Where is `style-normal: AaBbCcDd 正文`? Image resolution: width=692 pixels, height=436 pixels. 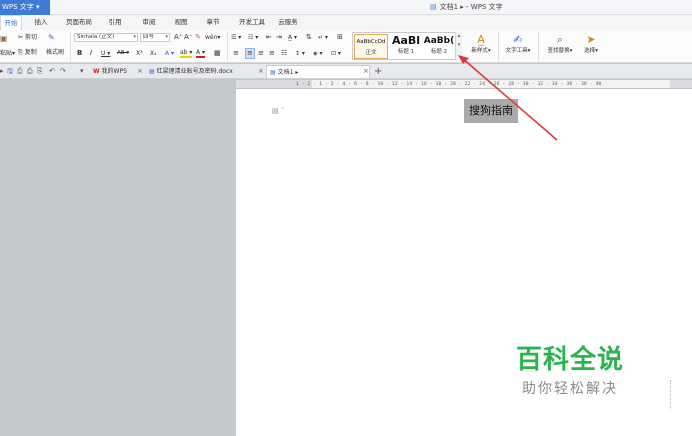 style-normal: AaBbCcDd 正文 is located at coordinates (371, 46).